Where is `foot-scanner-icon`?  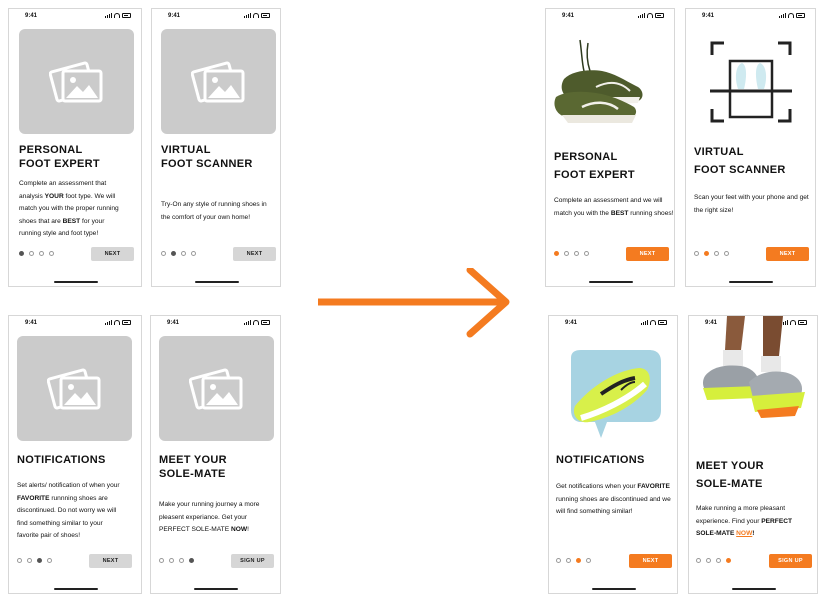
foot-scanner-icon is located at coordinates (751, 82).